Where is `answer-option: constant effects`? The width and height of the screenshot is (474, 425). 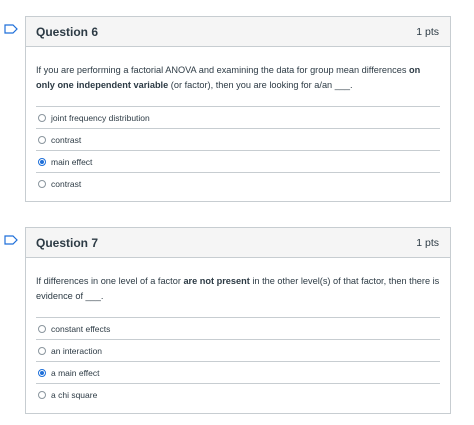
answer-option: constant effects is located at coordinates (238, 328).